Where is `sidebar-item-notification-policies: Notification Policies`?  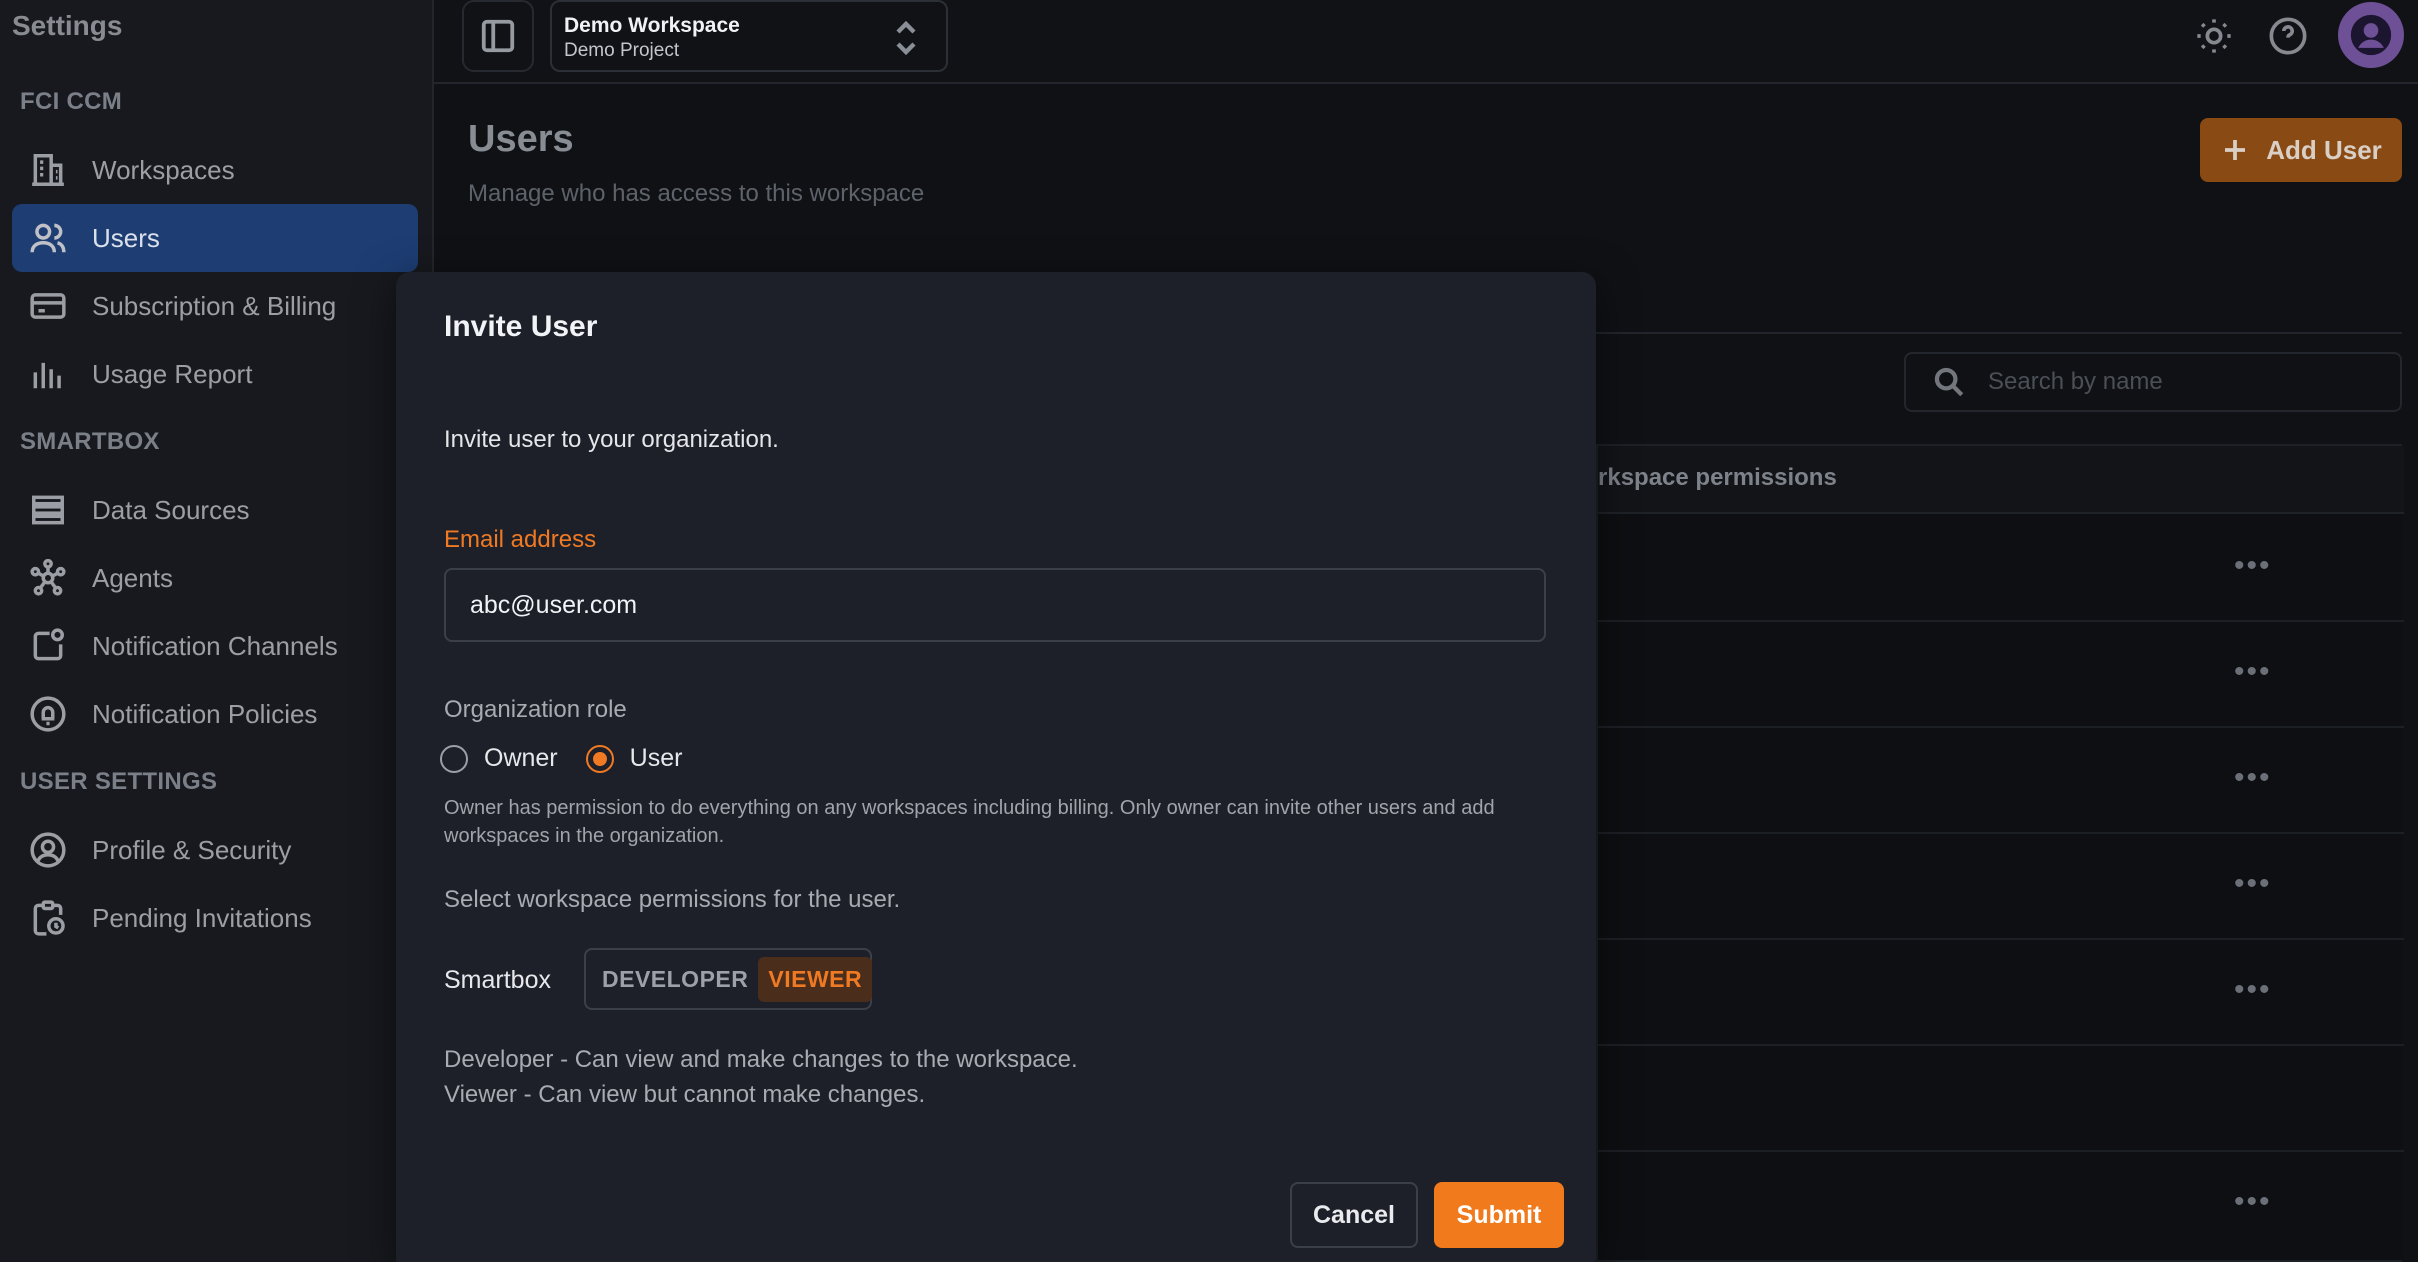
sidebar-item-notification-policies: Notification Policies is located at coordinates (215, 714).